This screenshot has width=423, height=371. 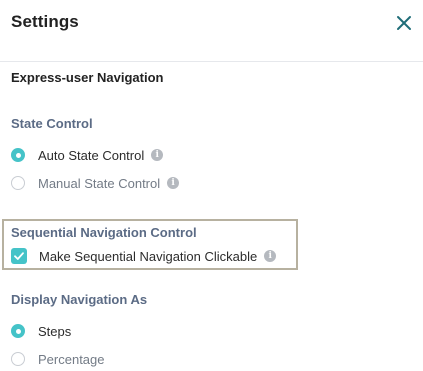 I want to click on auto-state-control-option: Auto State Control i, so click(x=87, y=155).